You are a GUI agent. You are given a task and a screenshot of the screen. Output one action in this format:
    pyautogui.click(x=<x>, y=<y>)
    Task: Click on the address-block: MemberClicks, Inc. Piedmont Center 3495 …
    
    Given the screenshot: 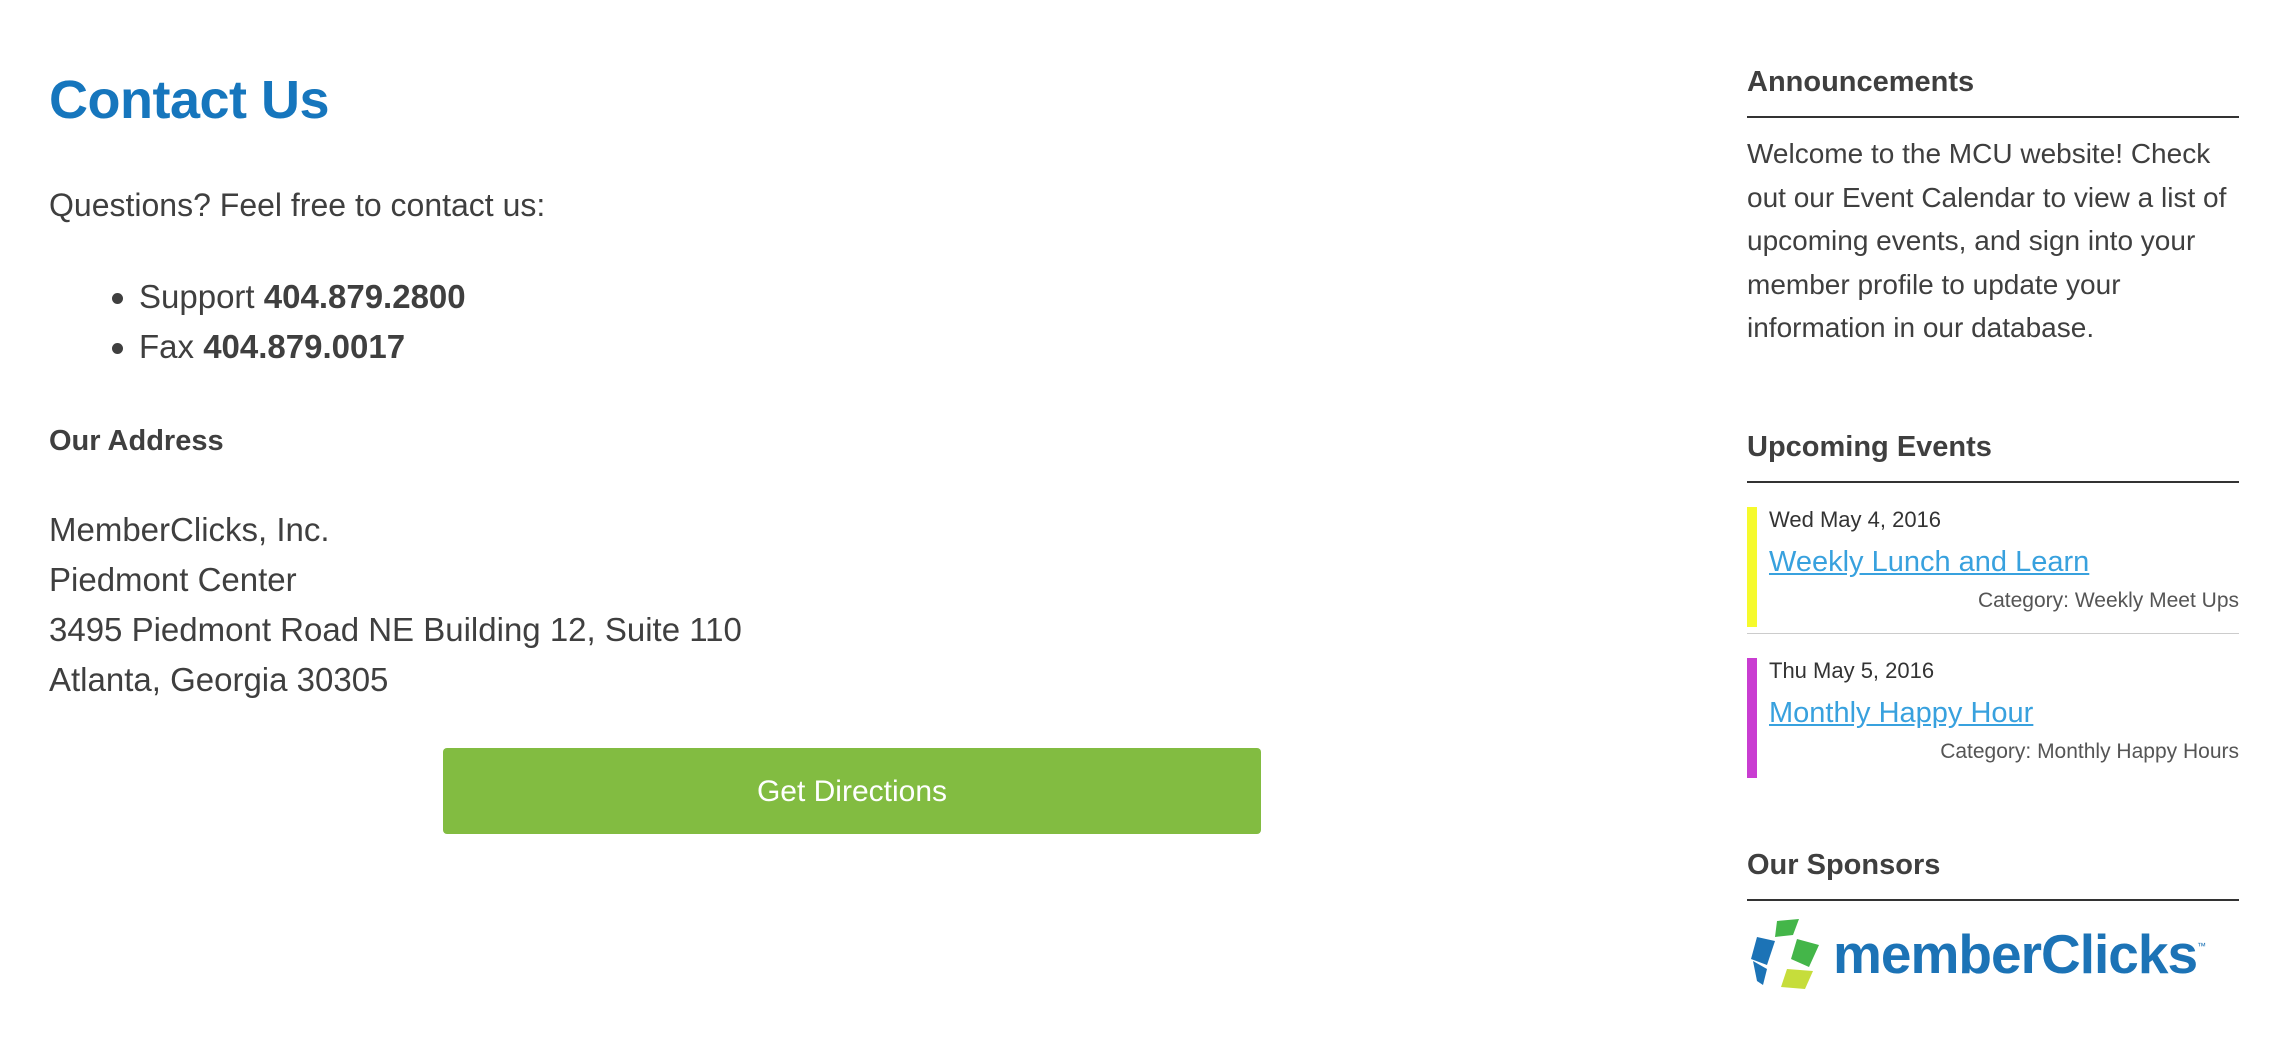 What is the action you would take?
    pyautogui.click(x=395, y=605)
    